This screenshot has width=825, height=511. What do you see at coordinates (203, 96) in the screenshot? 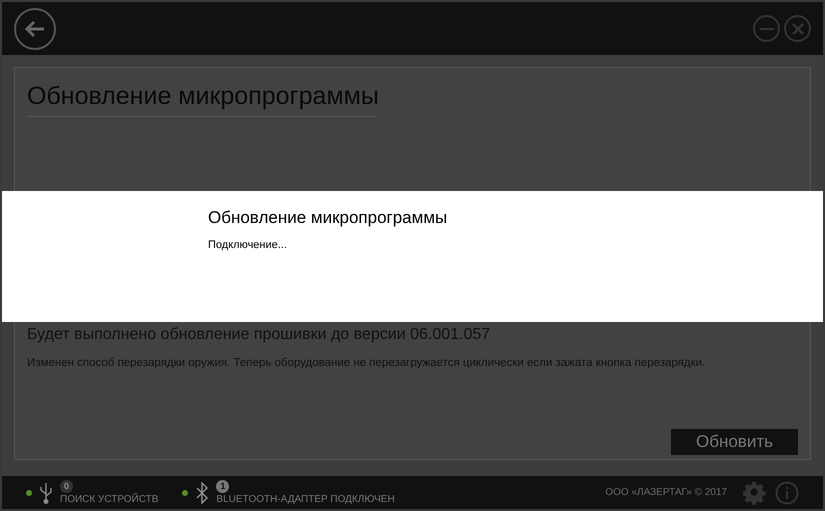
I see `page-title: Обновление микропрограммы` at bounding box center [203, 96].